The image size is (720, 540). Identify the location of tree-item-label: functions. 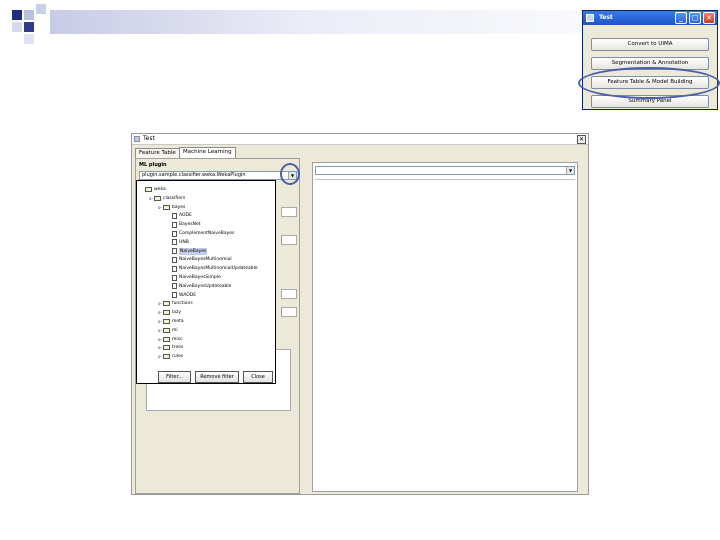
(182, 304).